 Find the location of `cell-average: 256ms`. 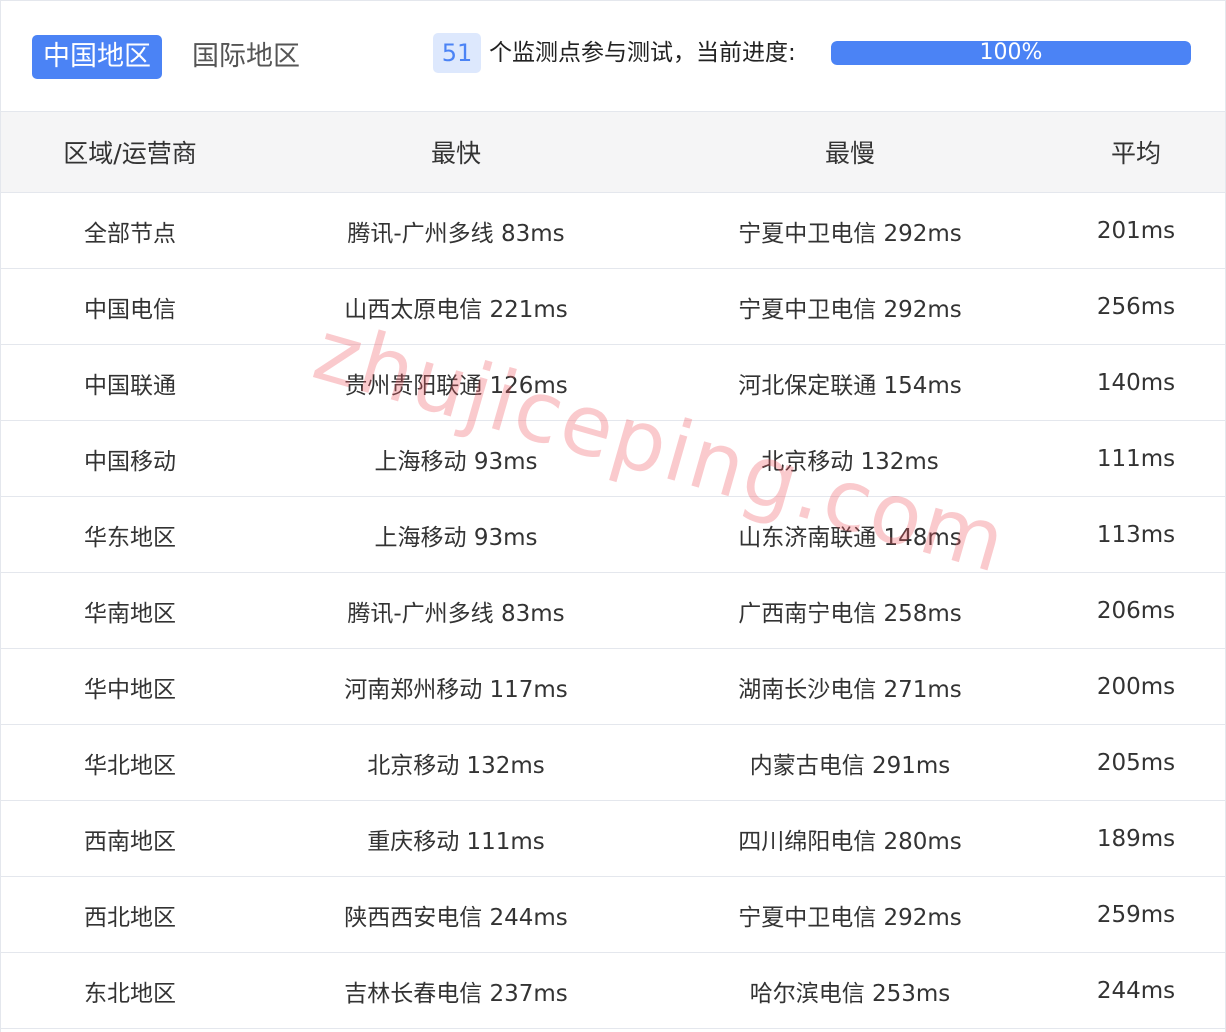

cell-average: 256ms is located at coordinates (1136, 306).